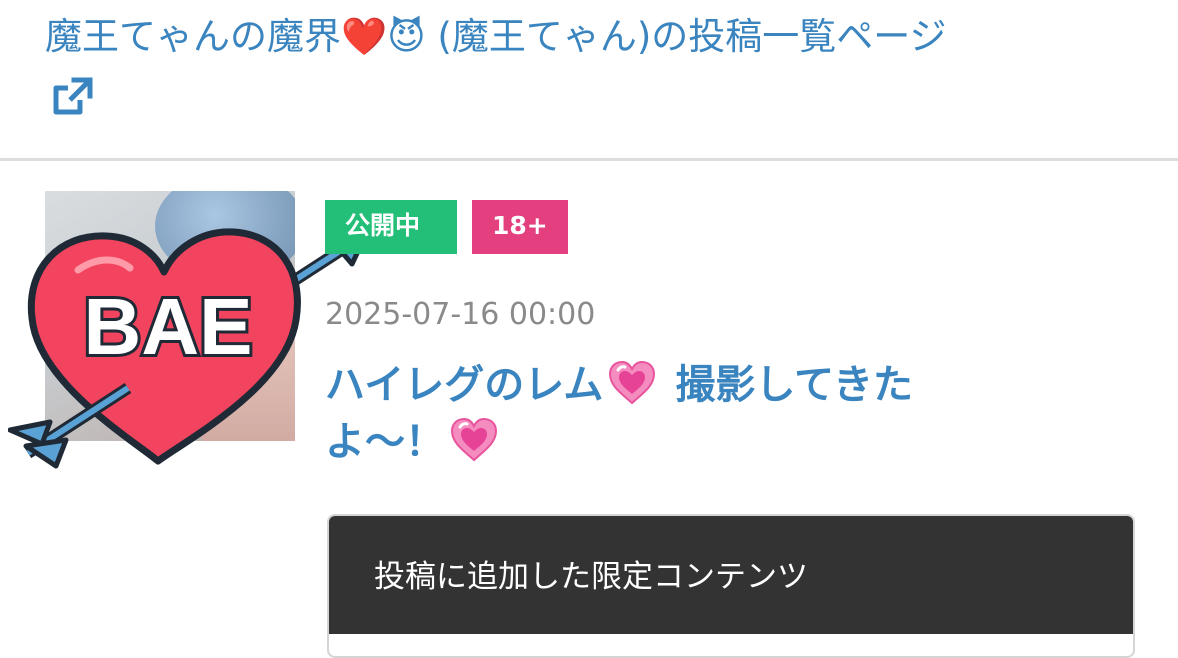  Describe the element at coordinates (391, 227) in the screenshot. I see `public-status-badge: 公開中` at that location.